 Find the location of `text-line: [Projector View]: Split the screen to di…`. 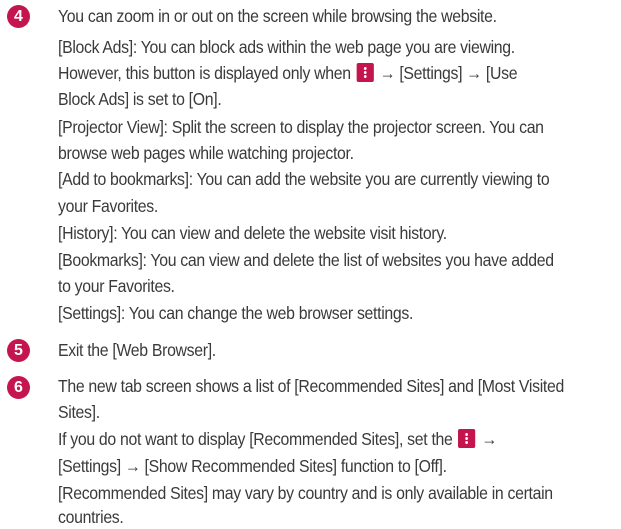

text-line: [Projector View]: Split the screen to di… is located at coordinates (301, 127).